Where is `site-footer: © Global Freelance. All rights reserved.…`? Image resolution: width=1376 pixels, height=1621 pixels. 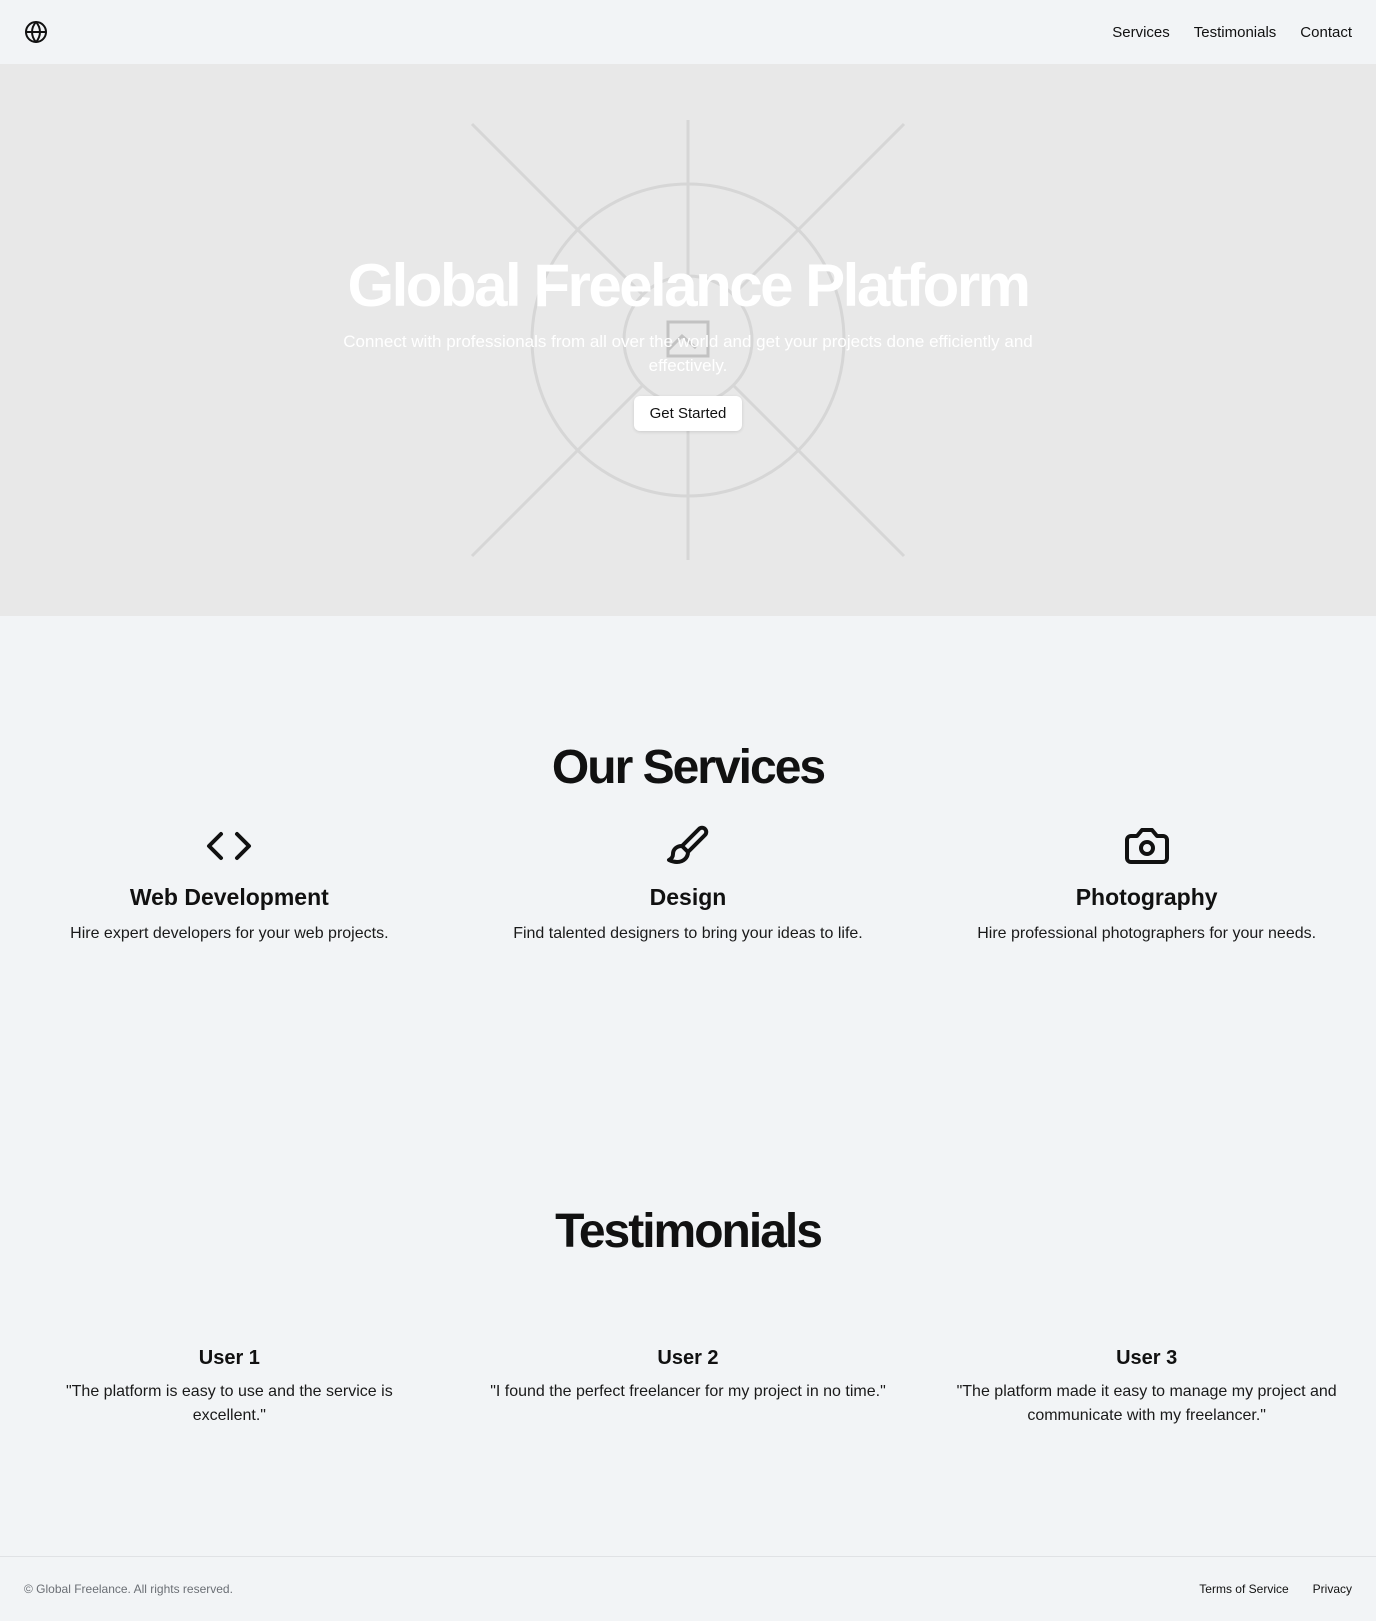 site-footer: © Global Freelance. All rights reserved.… is located at coordinates (688, 1588).